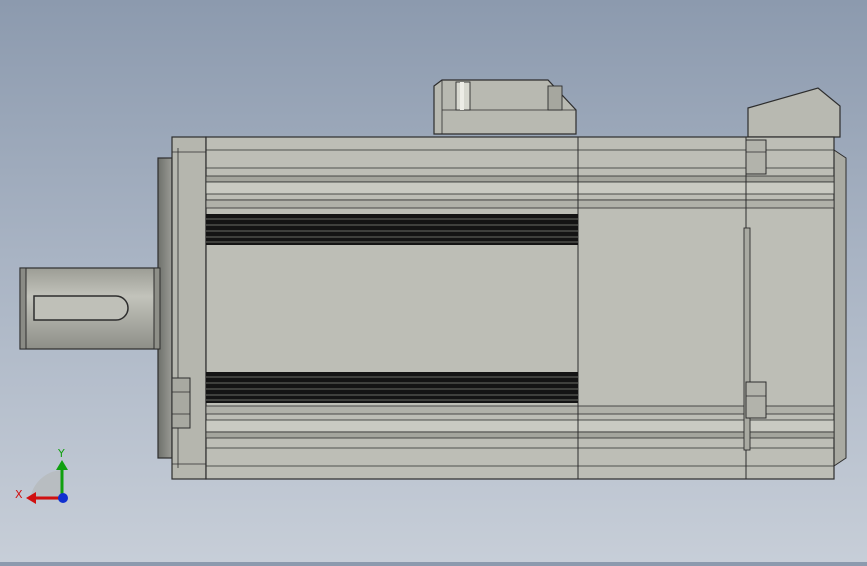  I want to click on x-axis-label: X, so click(19, 494).